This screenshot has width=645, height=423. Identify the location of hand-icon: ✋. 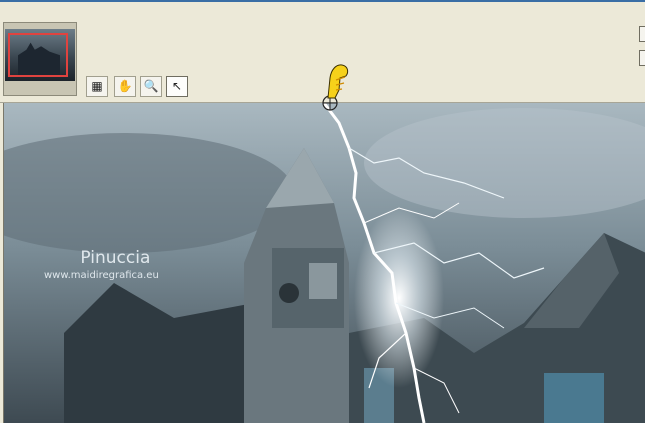
(125, 86).